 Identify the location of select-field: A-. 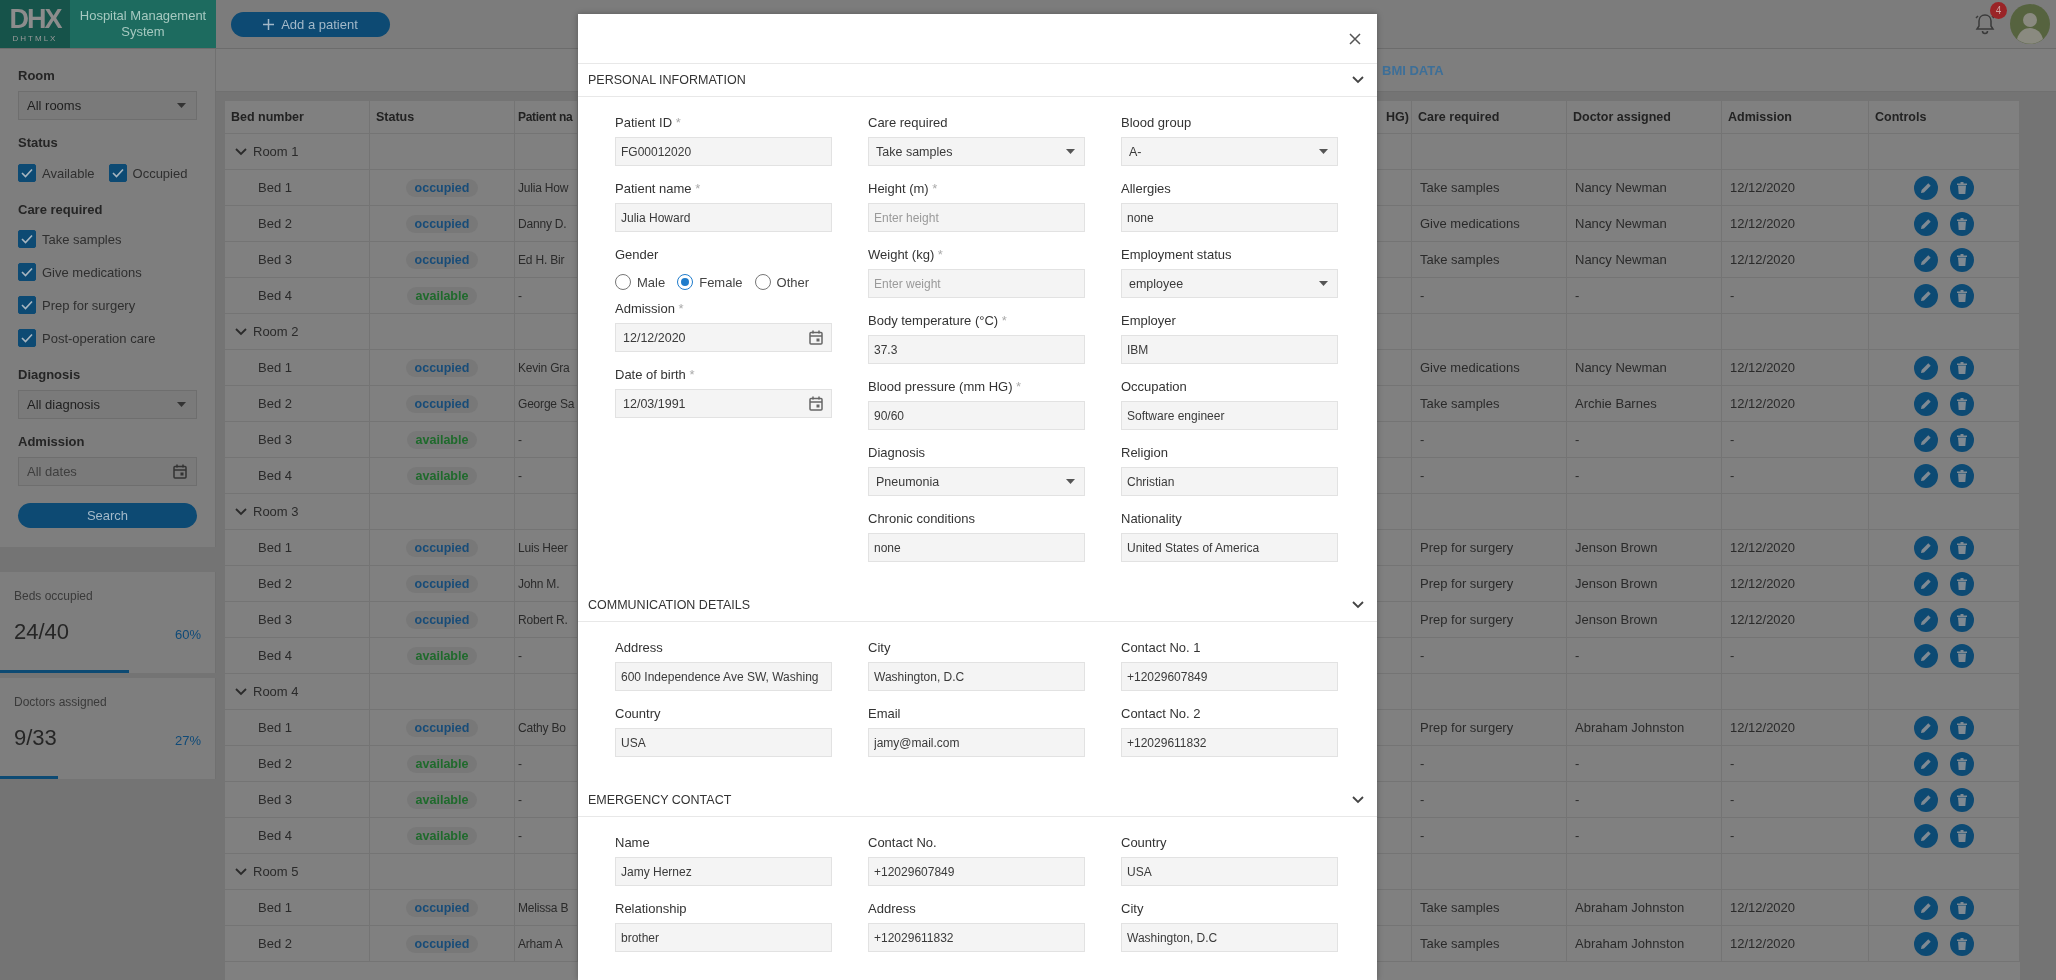
(1229, 151).